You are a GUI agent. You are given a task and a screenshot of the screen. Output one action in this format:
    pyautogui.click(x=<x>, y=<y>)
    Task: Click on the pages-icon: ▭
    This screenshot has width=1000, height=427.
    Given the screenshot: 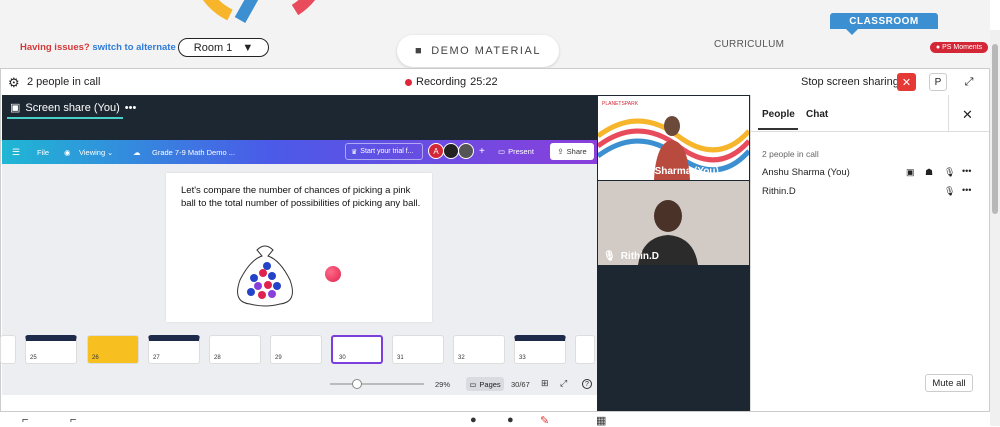 What is the action you would take?
    pyautogui.click(x=473, y=384)
    